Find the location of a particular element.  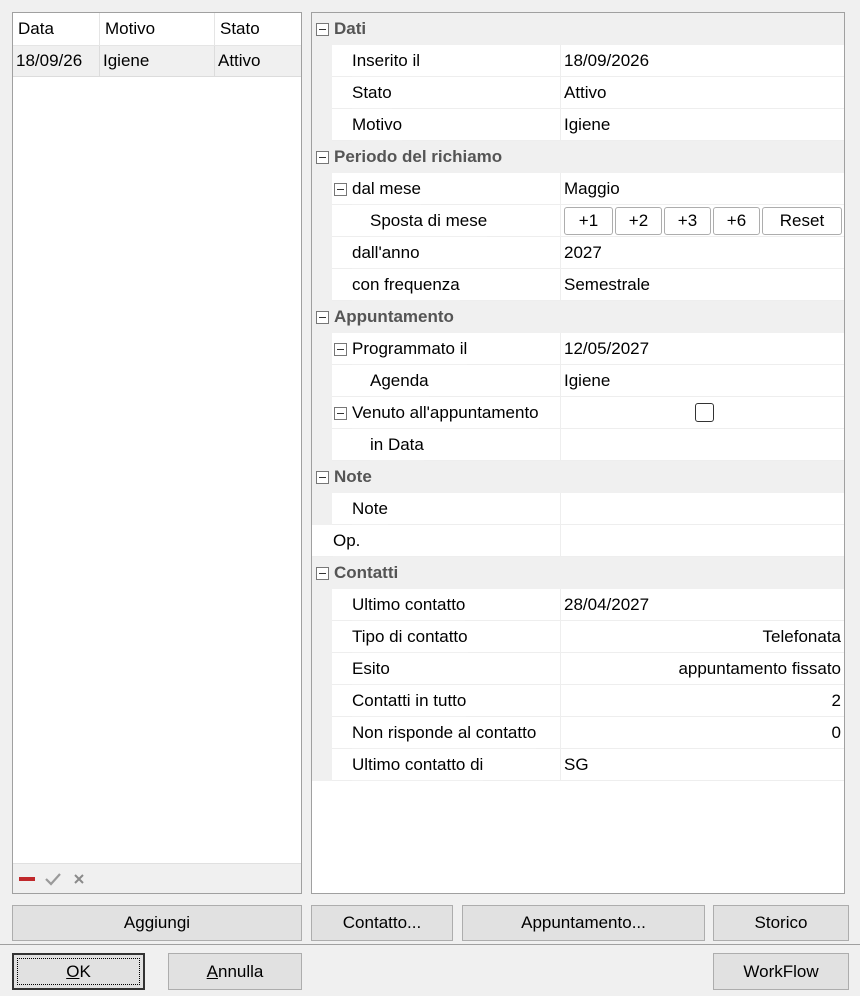

property-row: Contatti in tutto 2 is located at coordinates (578, 701).